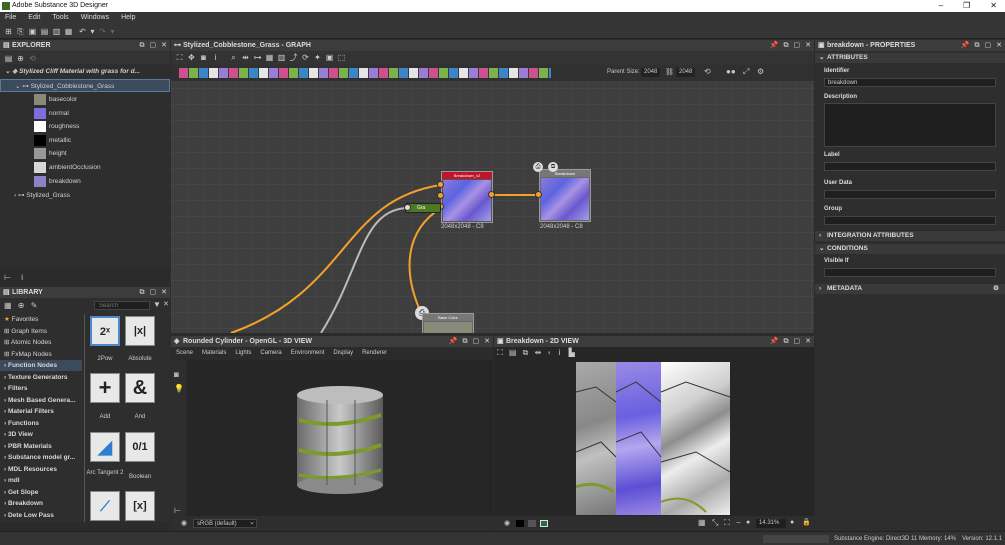 The width and height of the screenshot is (1005, 545). What do you see at coordinates (85, 167) in the screenshot?
I see `tree-output-item: ambientOcclusion` at bounding box center [85, 167].